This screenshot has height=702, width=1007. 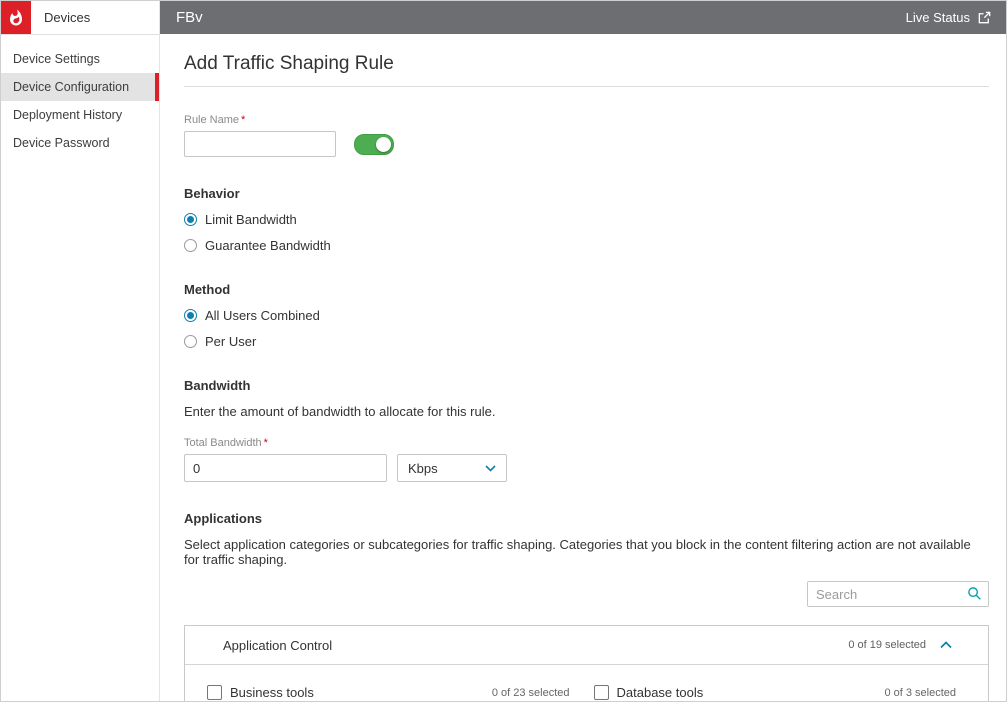 What do you see at coordinates (56, 59) in the screenshot?
I see `sidebar-item-label: Device Settings` at bounding box center [56, 59].